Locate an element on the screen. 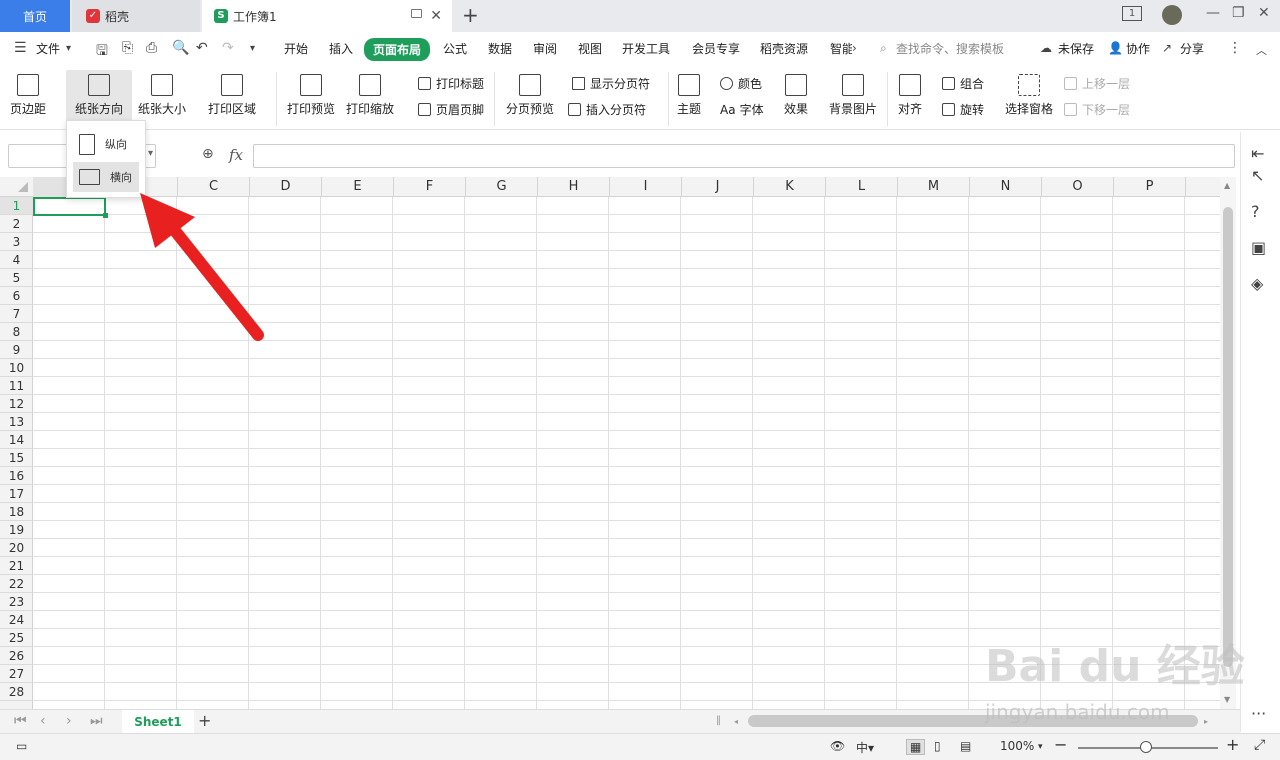 The image size is (1280, 760). vertical-scroll-thumb is located at coordinates (1228, 437).